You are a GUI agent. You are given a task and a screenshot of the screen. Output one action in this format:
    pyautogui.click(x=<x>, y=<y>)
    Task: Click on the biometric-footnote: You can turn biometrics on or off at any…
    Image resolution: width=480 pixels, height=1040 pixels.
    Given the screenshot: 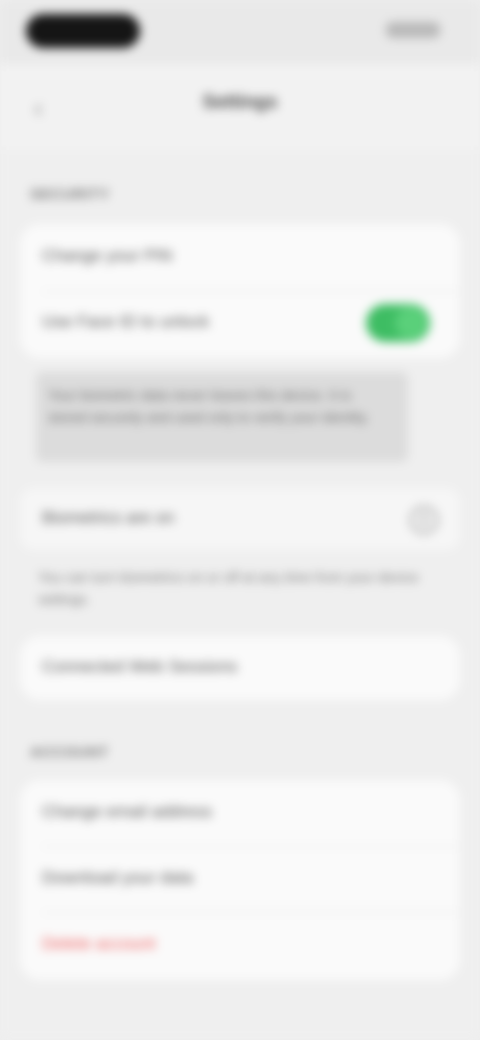 What is the action you would take?
    pyautogui.click(x=228, y=588)
    